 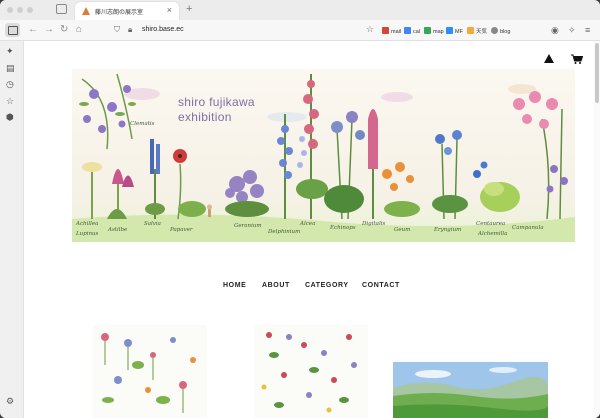 I want to click on extension-icon: ◉, so click(x=555, y=30).